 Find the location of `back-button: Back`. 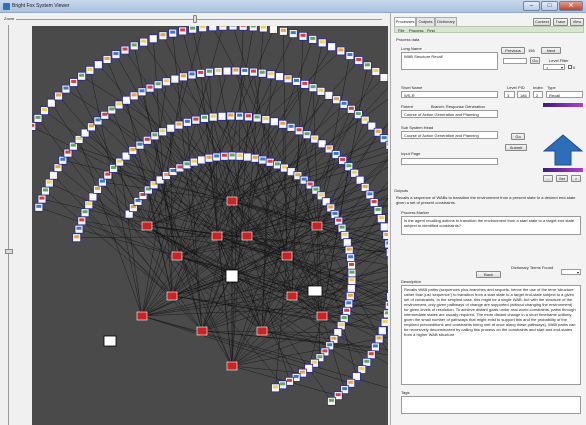

back-button: Back is located at coordinates (488, 274).